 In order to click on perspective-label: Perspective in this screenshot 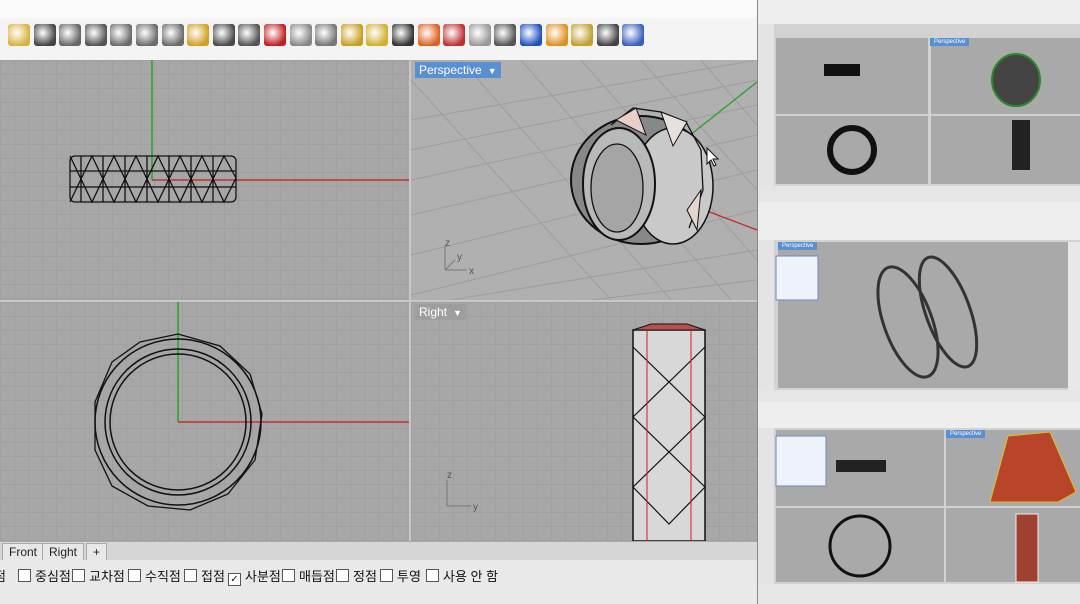, I will do `click(450, 70)`.